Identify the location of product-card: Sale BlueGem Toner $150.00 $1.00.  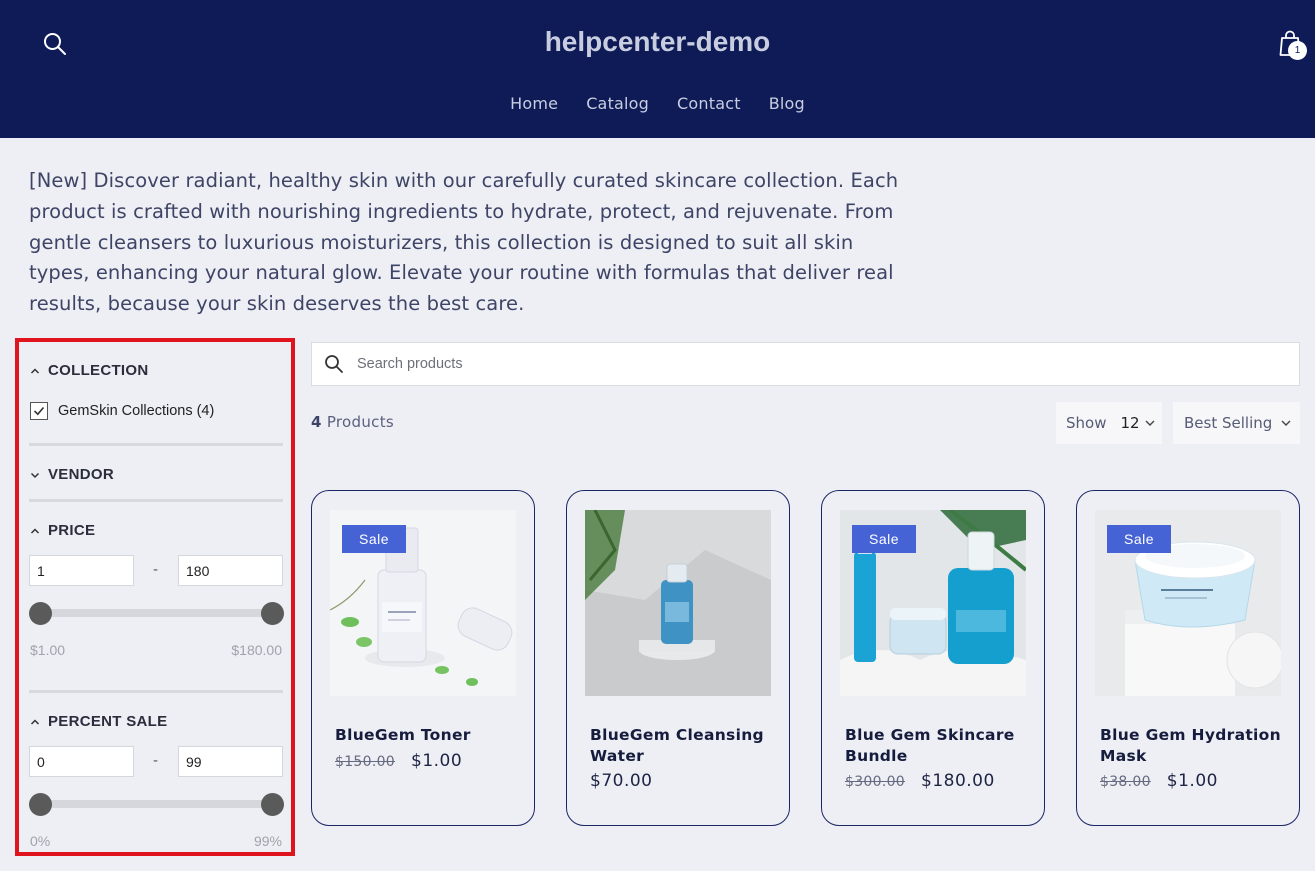
(423, 658).